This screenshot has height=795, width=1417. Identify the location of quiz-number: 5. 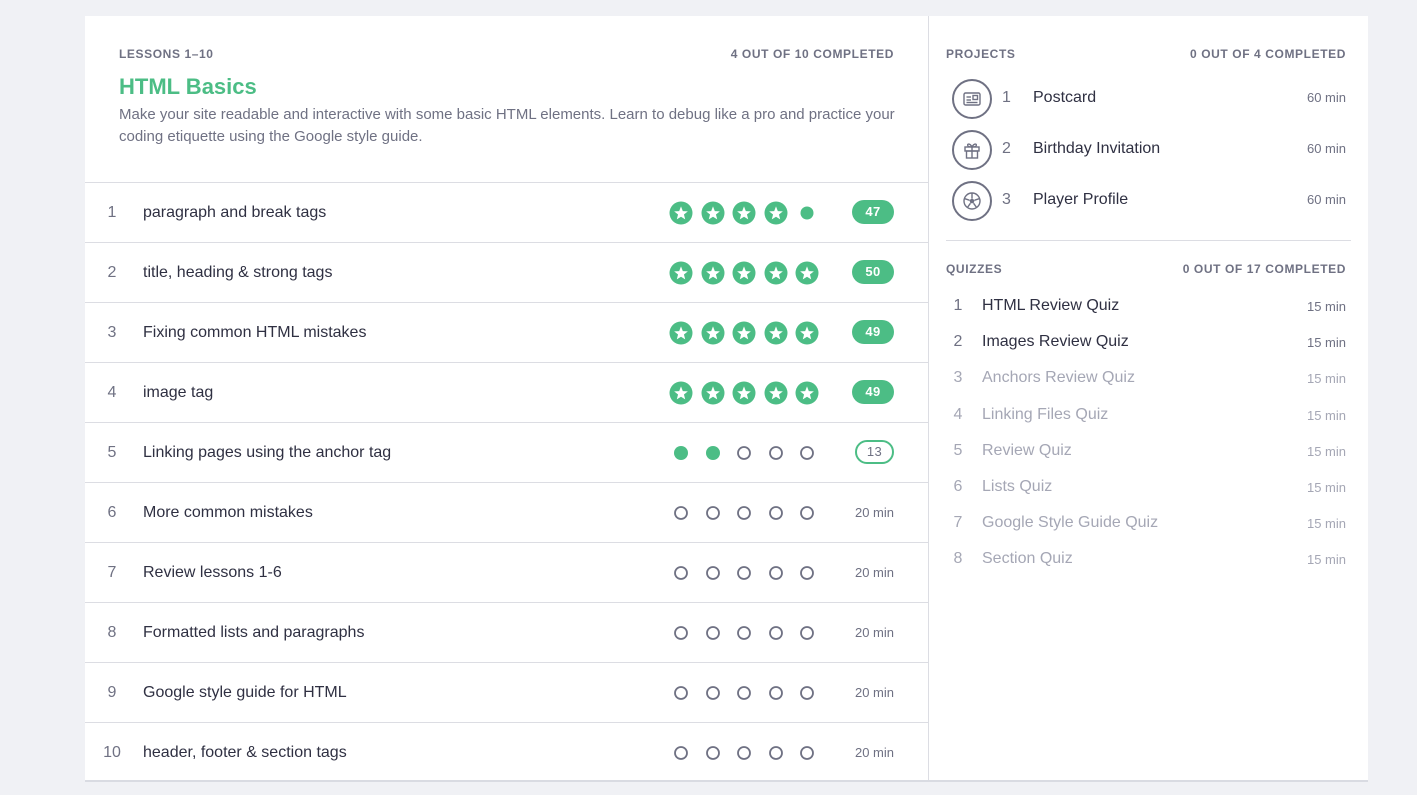
(958, 450).